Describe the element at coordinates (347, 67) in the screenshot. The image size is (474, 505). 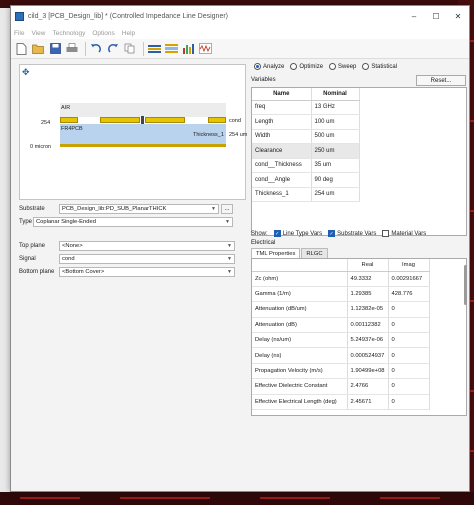
I see `sweep-label: Sweep` at that location.